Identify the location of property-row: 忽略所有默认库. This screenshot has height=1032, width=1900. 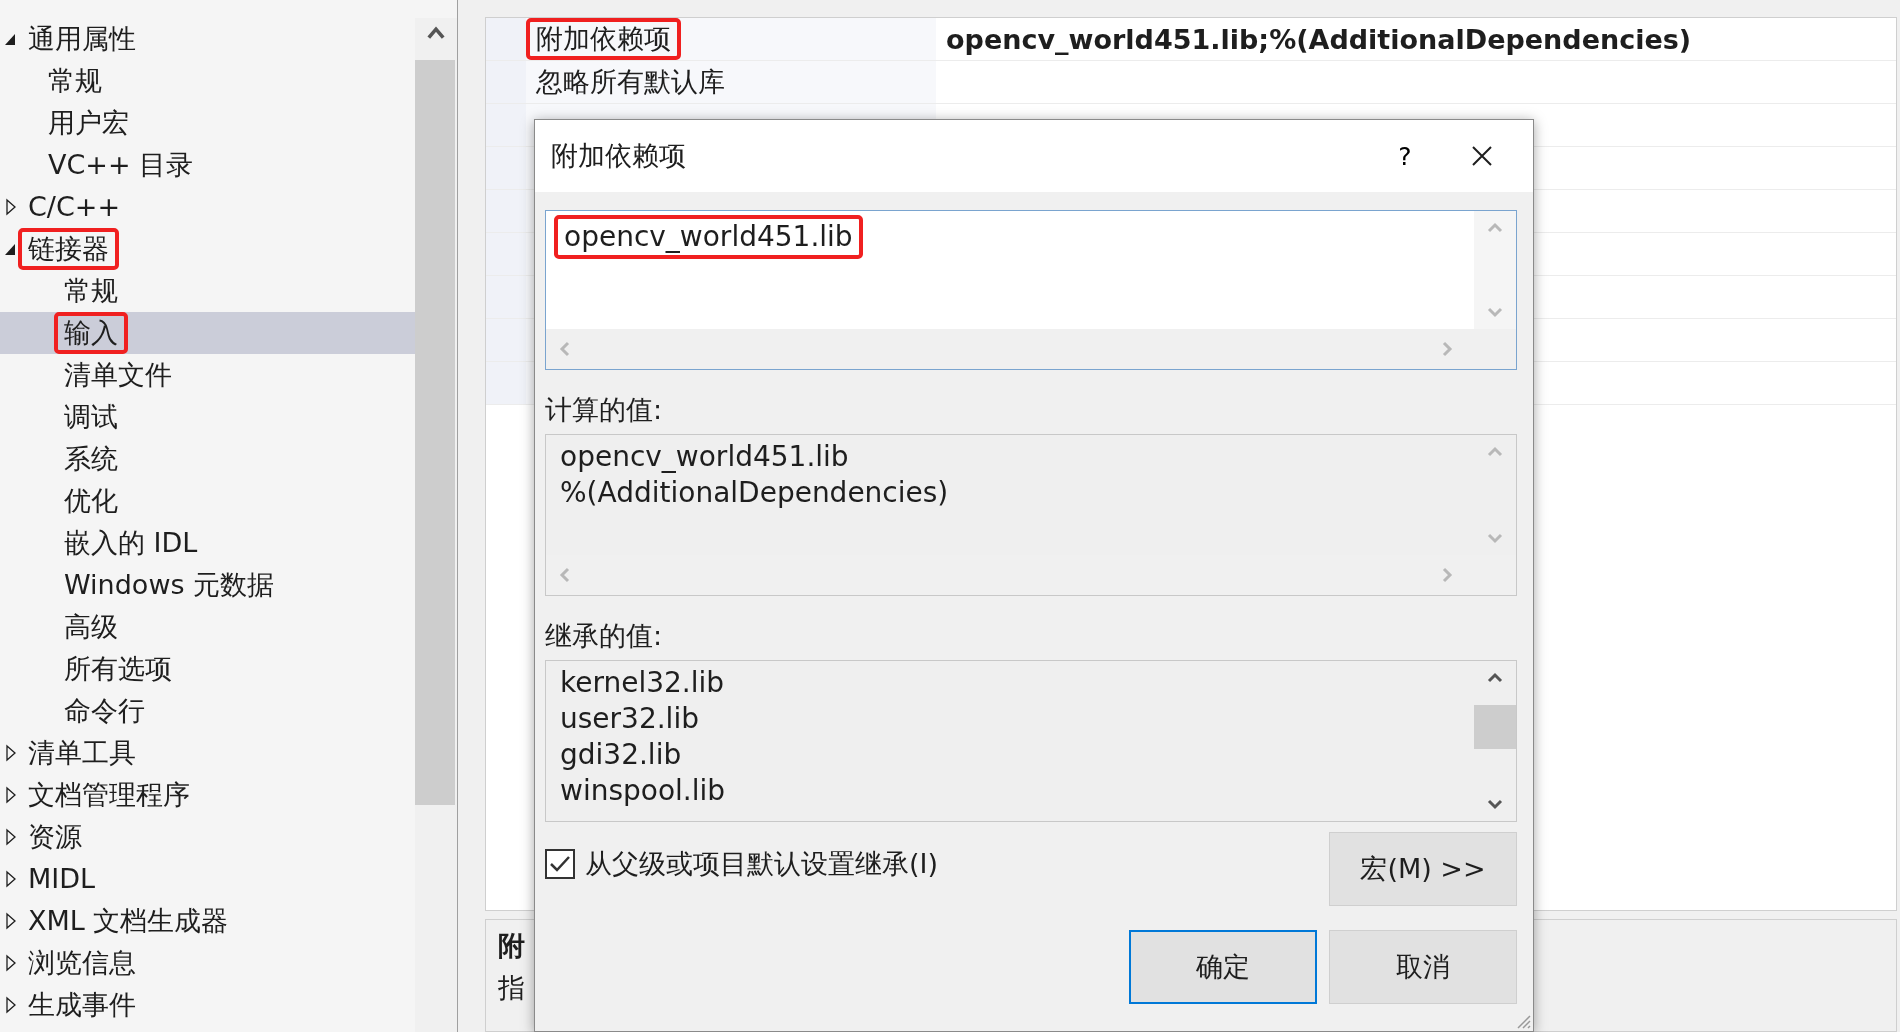
(1191, 82).